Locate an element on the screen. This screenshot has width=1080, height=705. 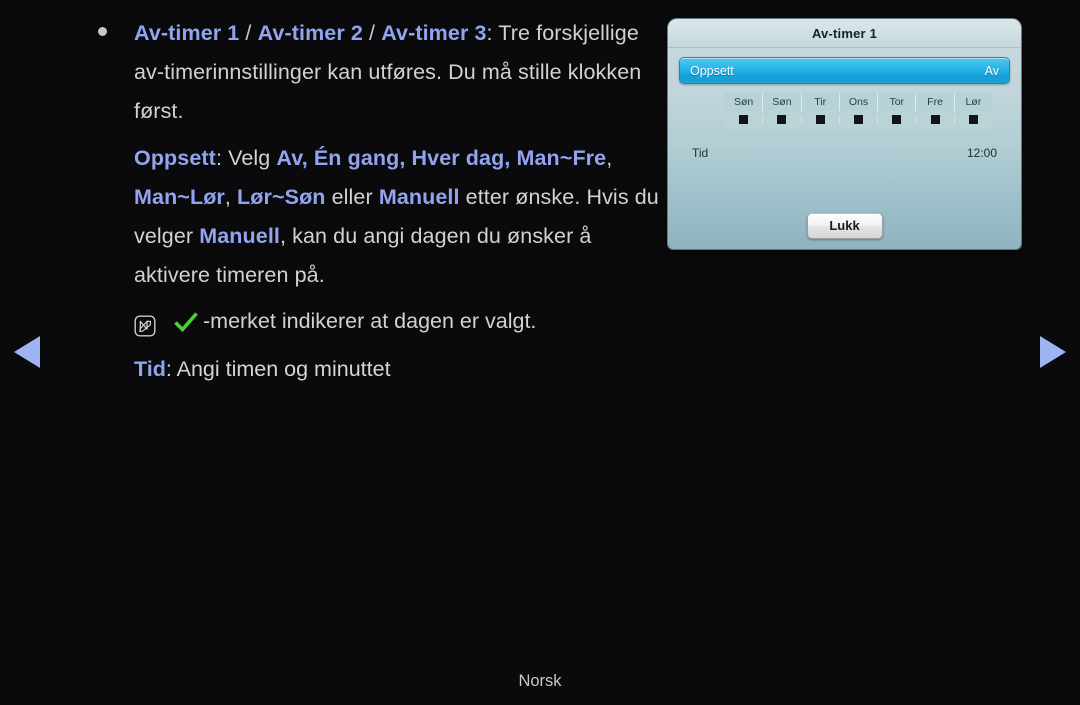
close-button: Lukk is located at coordinates (844, 226).